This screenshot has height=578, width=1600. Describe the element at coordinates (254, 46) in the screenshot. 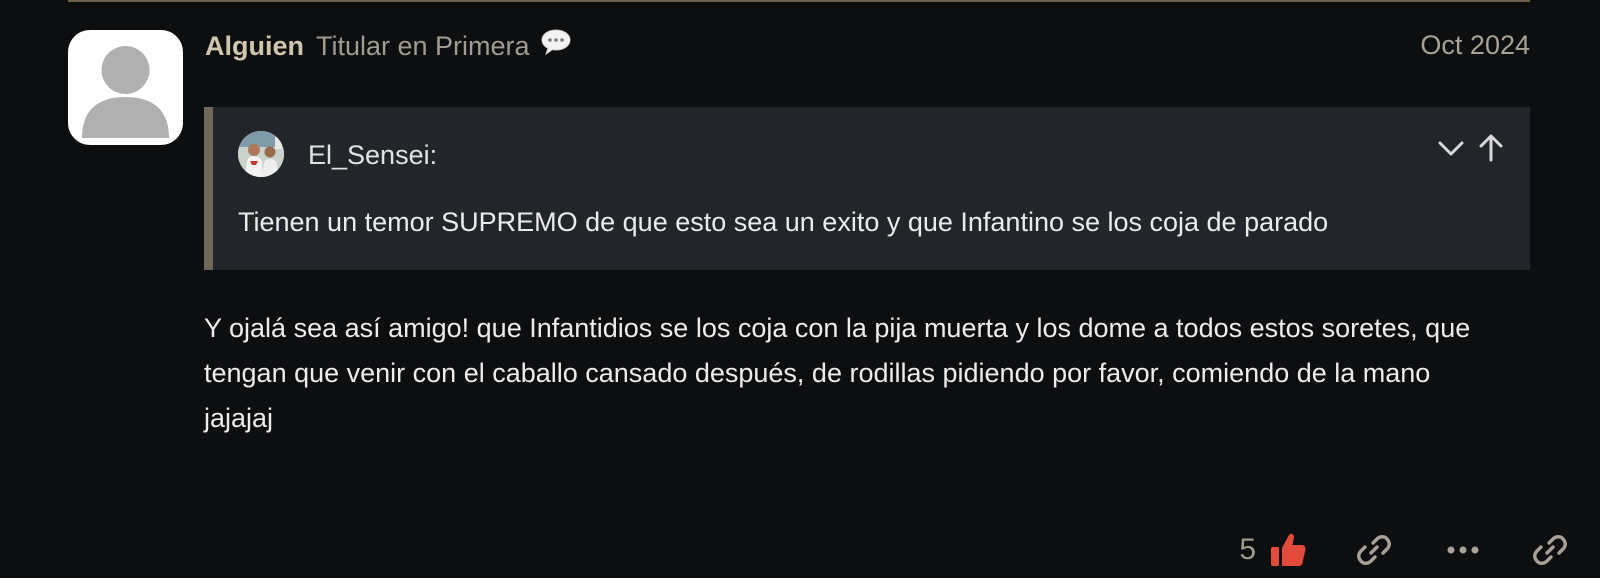

I see `username-link: Alguien` at that location.